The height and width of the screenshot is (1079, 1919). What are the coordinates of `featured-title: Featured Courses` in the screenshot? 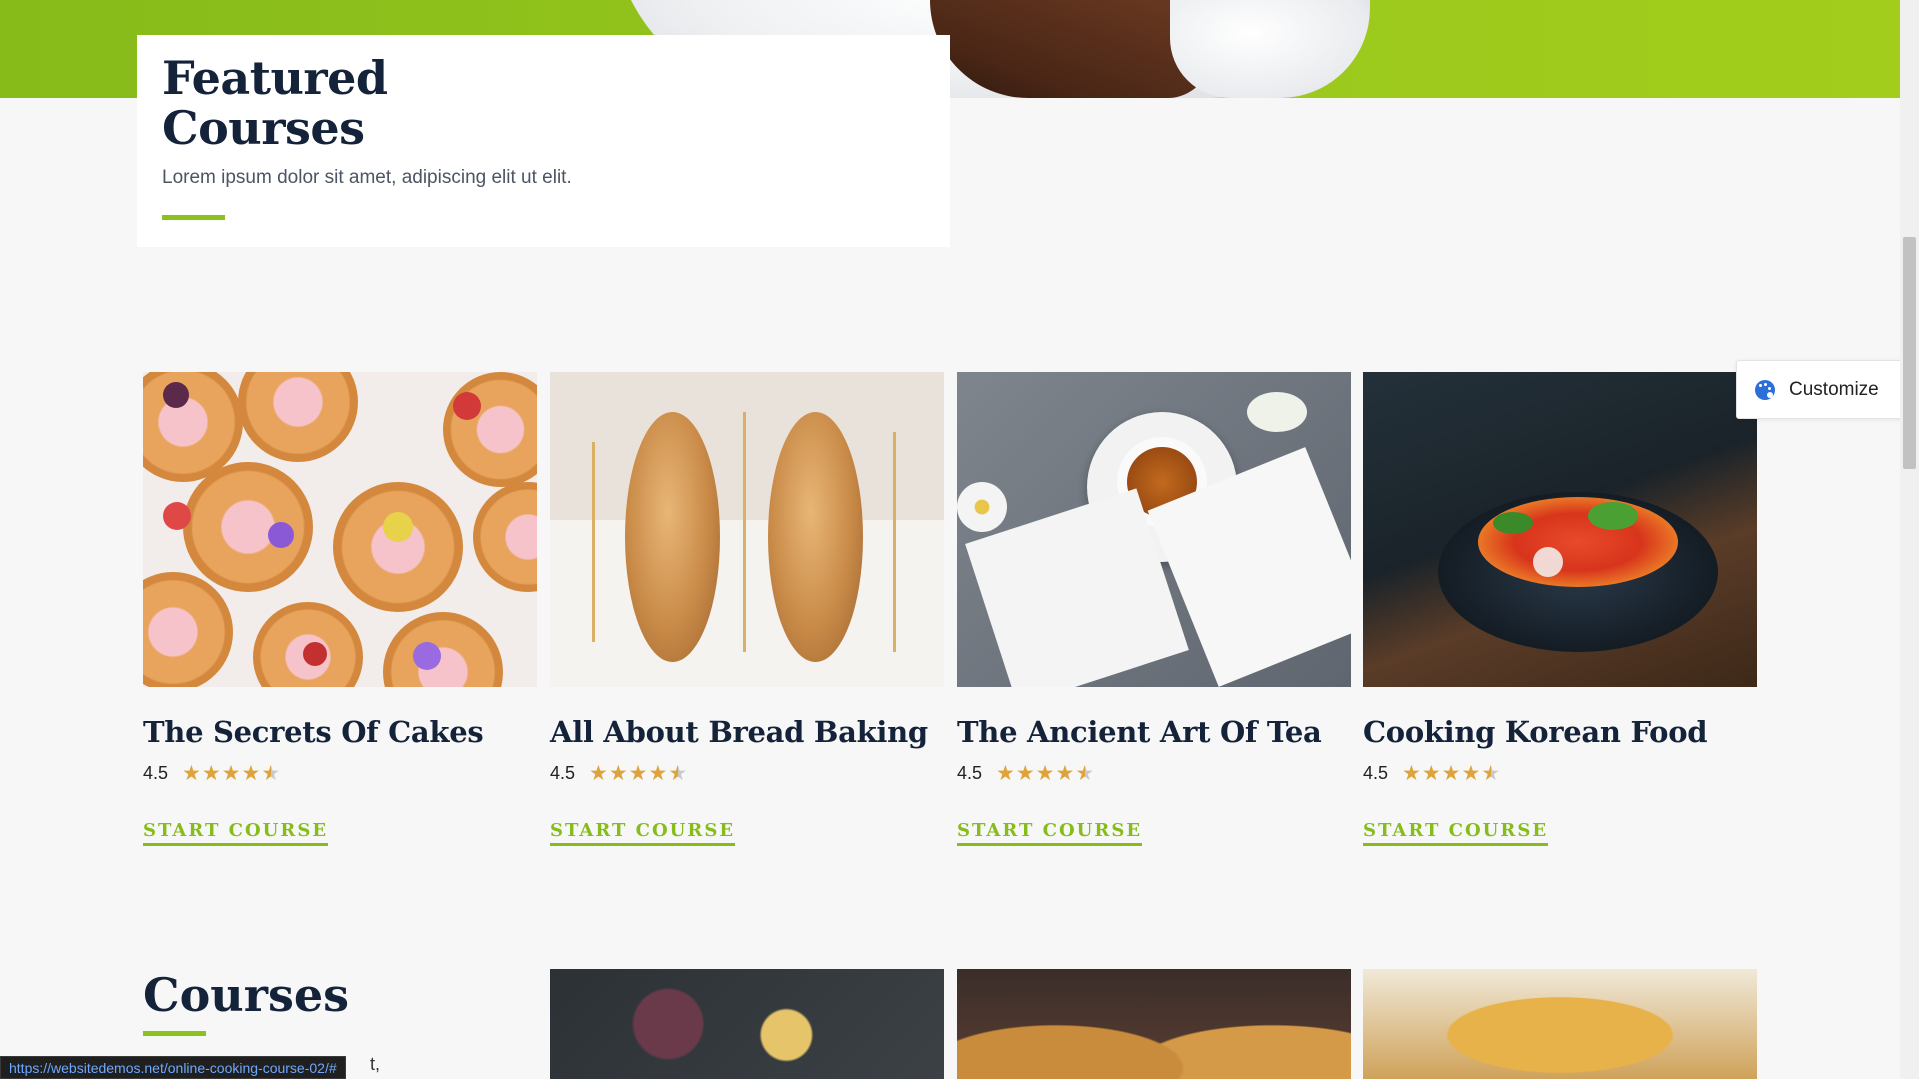 It's located at (275, 103).